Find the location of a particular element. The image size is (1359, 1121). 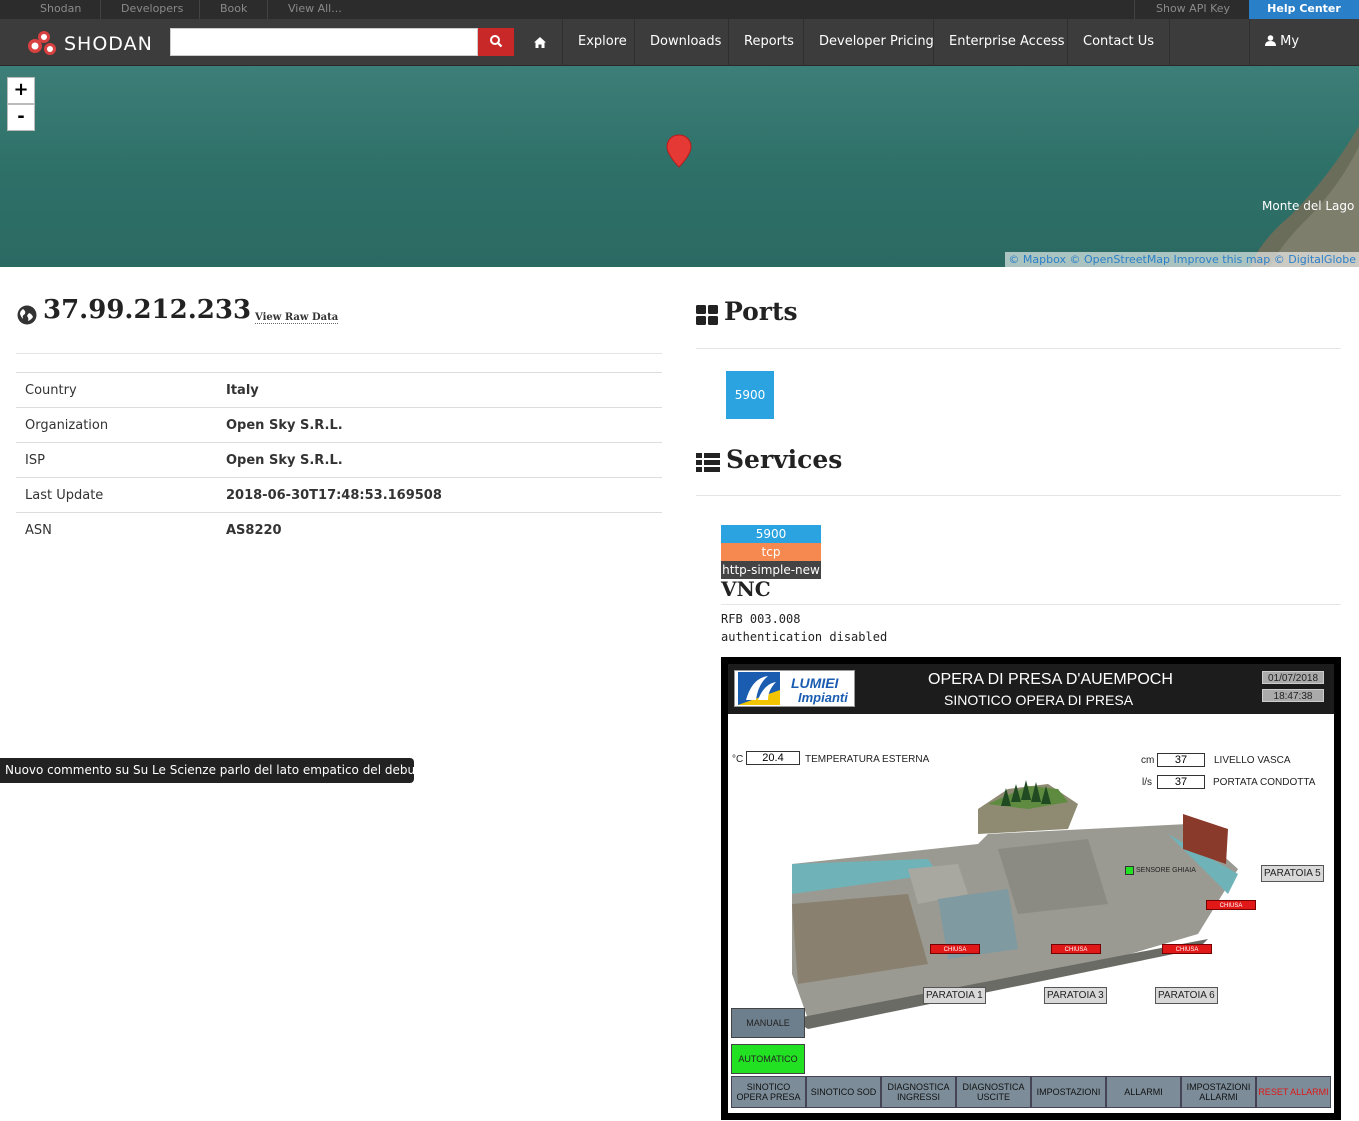

sensor-indicator is located at coordinates (1129, 870).